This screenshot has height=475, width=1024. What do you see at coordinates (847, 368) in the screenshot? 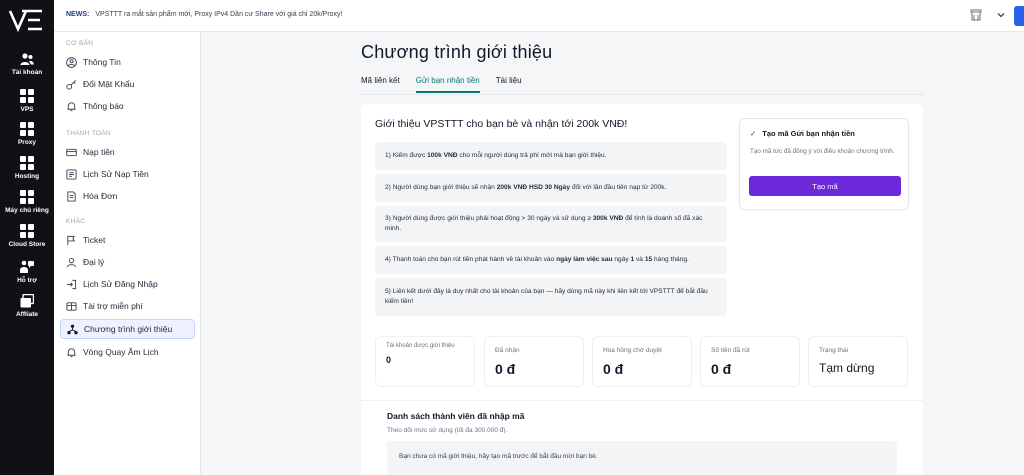
I see `stat-value: Tạm dừng` at bounding box center [847, 368].